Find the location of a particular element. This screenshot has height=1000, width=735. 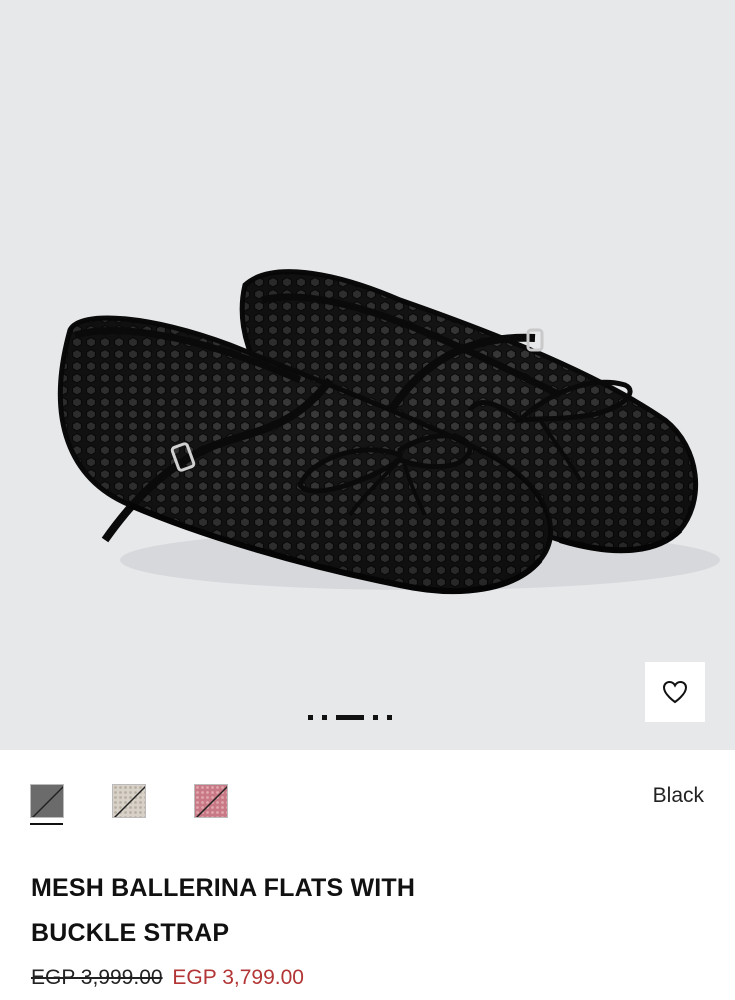

heart-outline-icon is located at coordinates (675, 692).